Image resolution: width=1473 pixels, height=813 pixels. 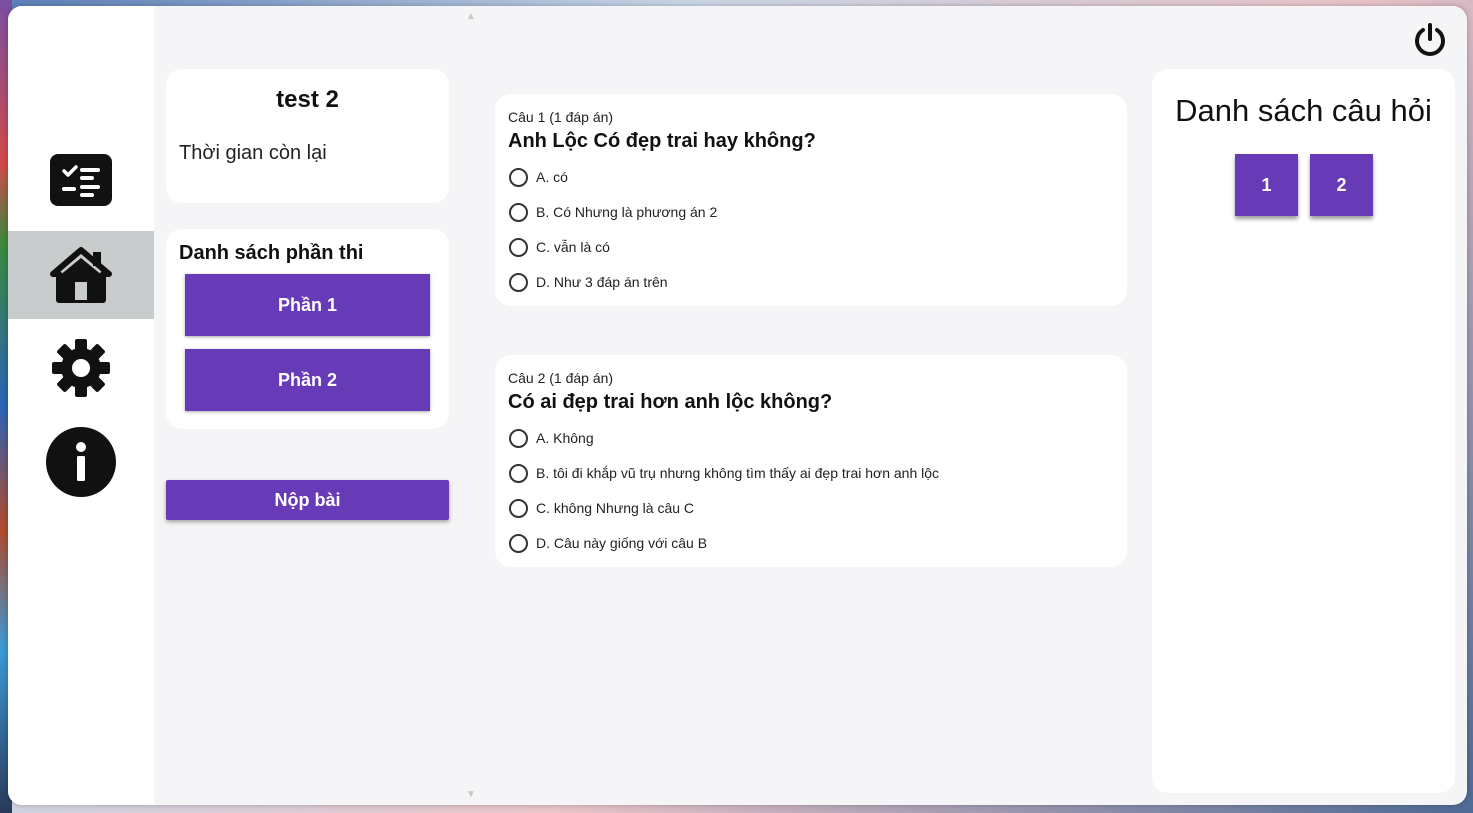 I want to click on answer-option: A. có, so click(x=538, y=177).